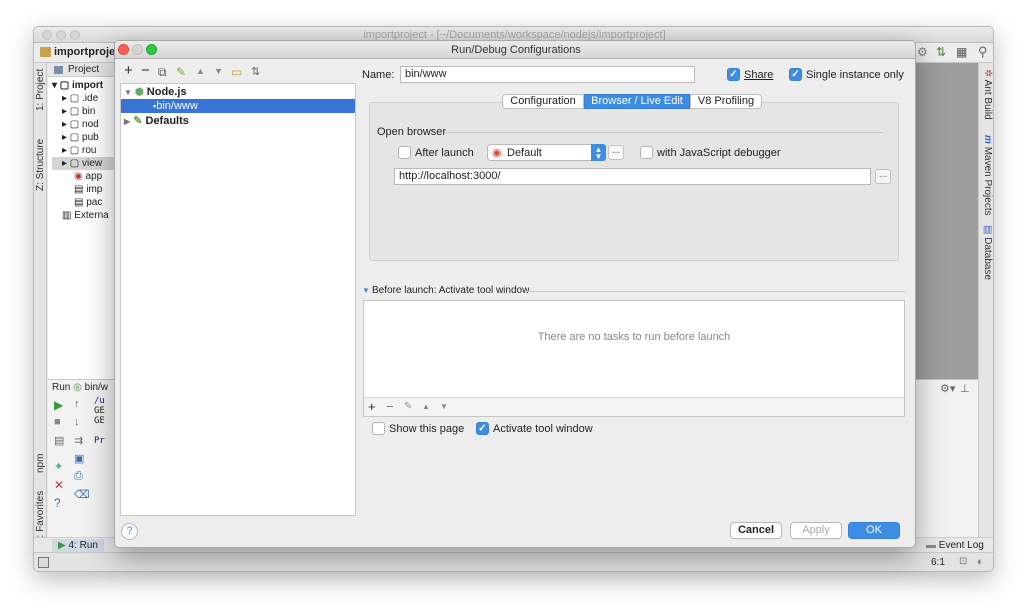 The width and height of the screenshot is (1024, 607). I want to click on edit-defaults-icon: ✎, so click(181, 72).